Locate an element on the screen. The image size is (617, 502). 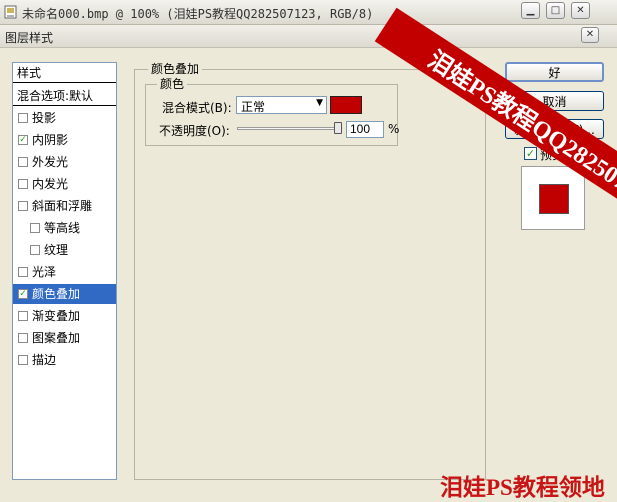
watermark-footer: 泪娃PS教程领地 is located at coordinates (522, 487).